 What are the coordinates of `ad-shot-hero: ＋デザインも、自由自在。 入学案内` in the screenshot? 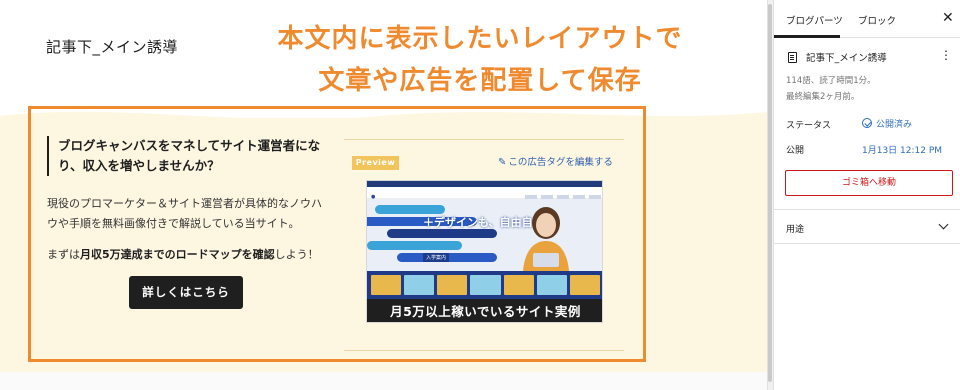 It's located at (484, 235).